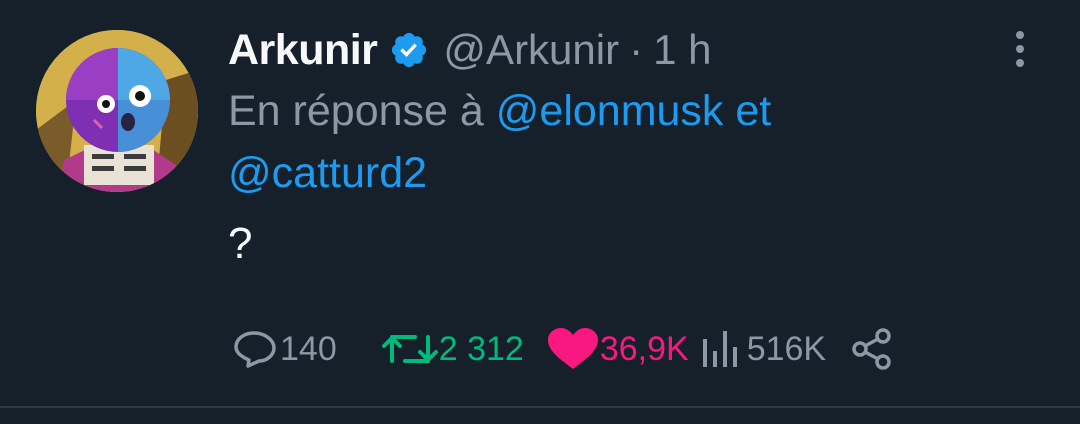 This screenshot has height=424, width=1080. Describe the element at coordinates (481, 348) in the screenshot. I see `retweet-count: 2 312` at that location.